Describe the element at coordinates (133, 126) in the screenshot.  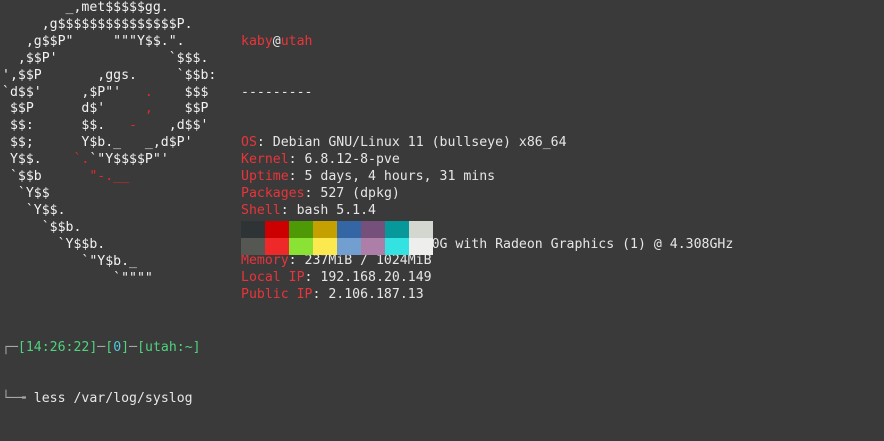
I see `logo-segment: -` at that location.